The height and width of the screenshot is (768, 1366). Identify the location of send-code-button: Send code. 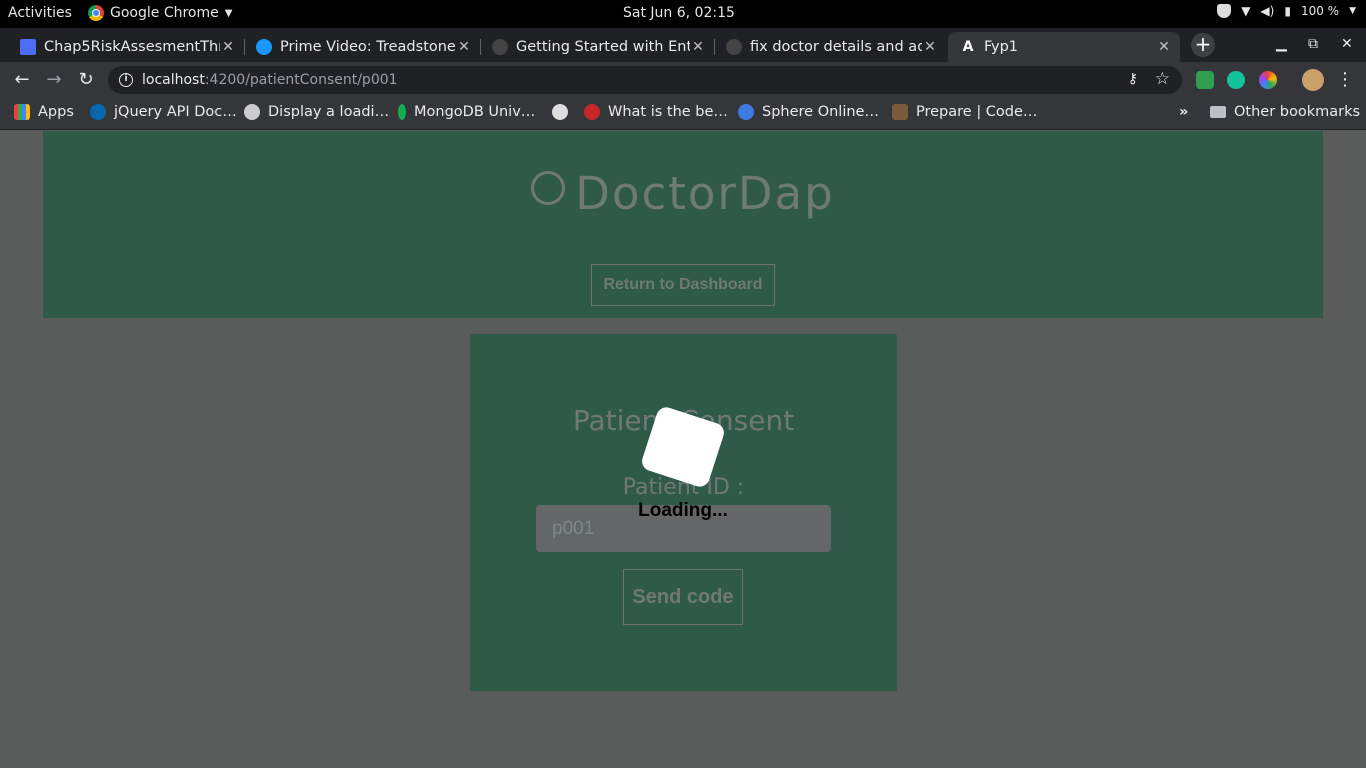
(683, 597).